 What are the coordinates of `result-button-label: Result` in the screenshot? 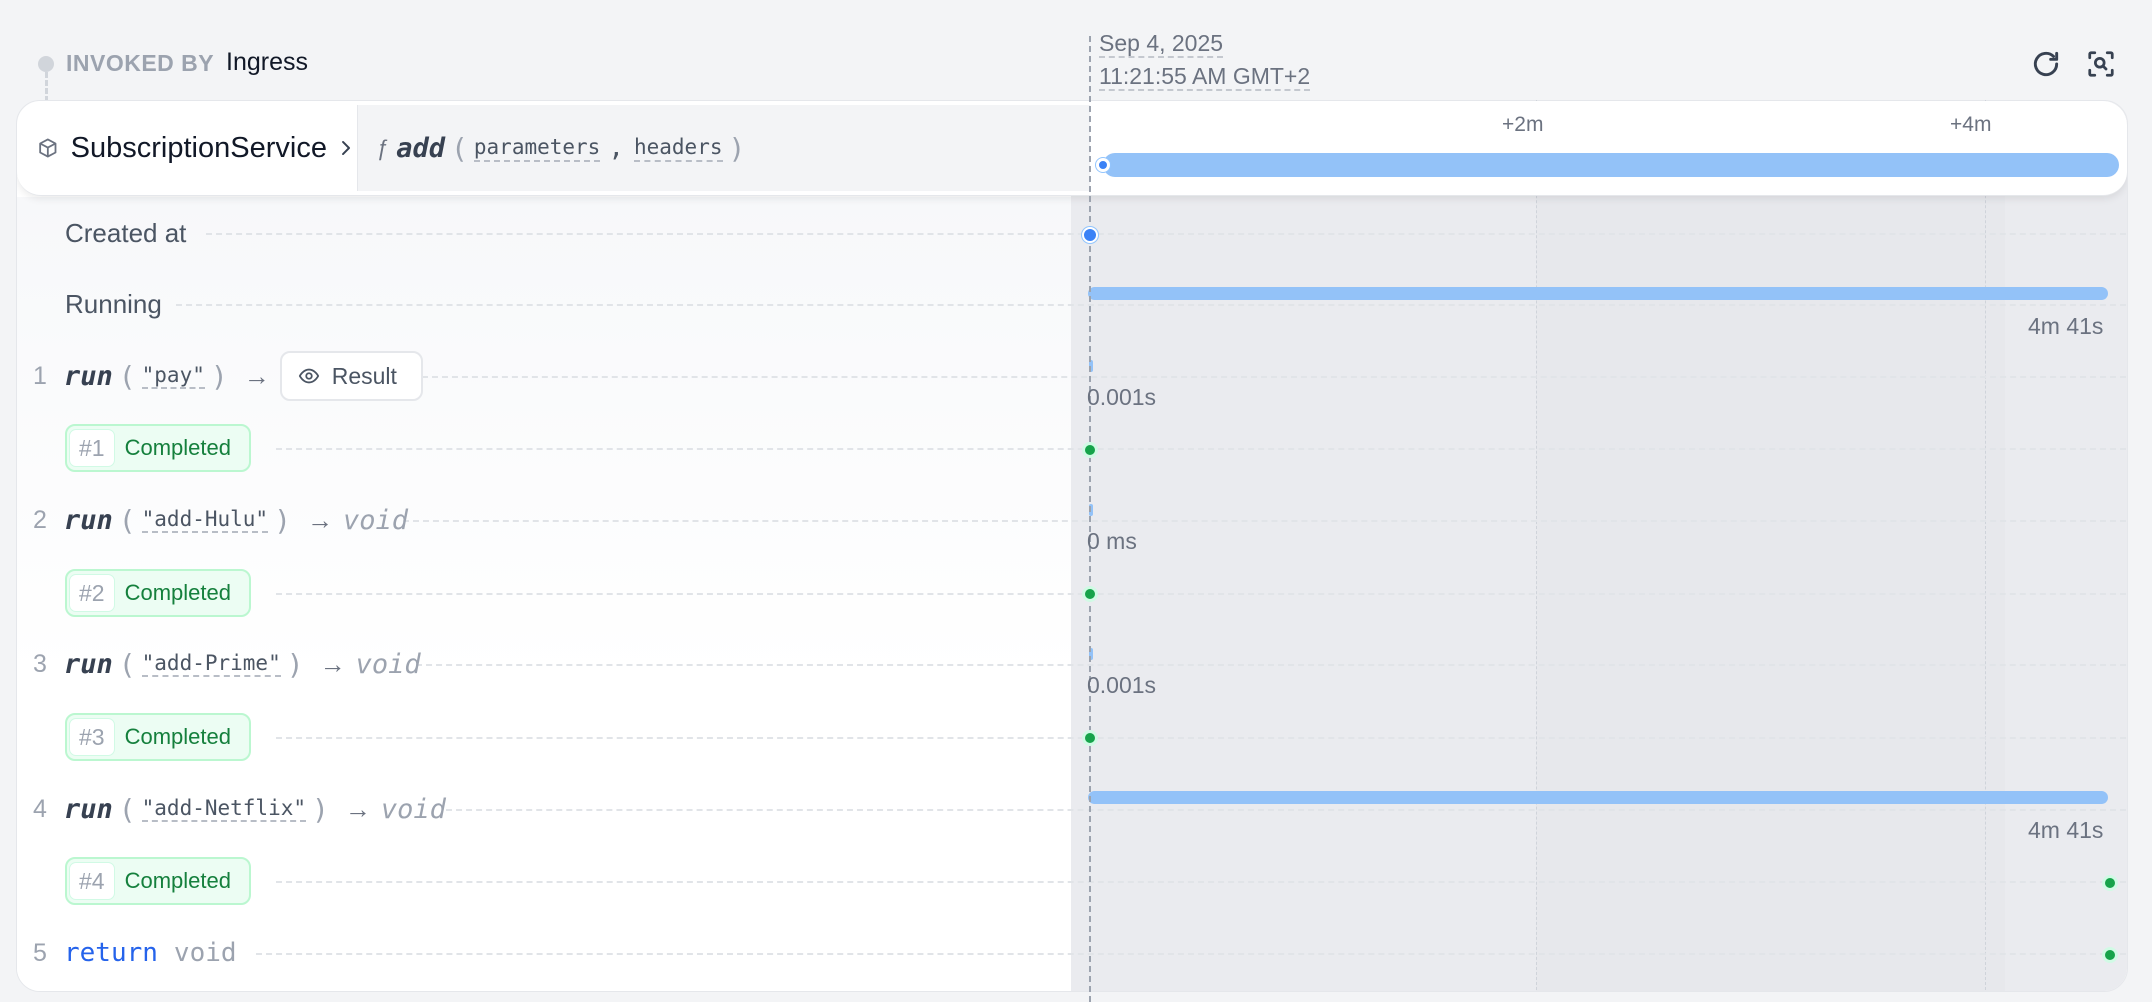 It's located at (364, 375).